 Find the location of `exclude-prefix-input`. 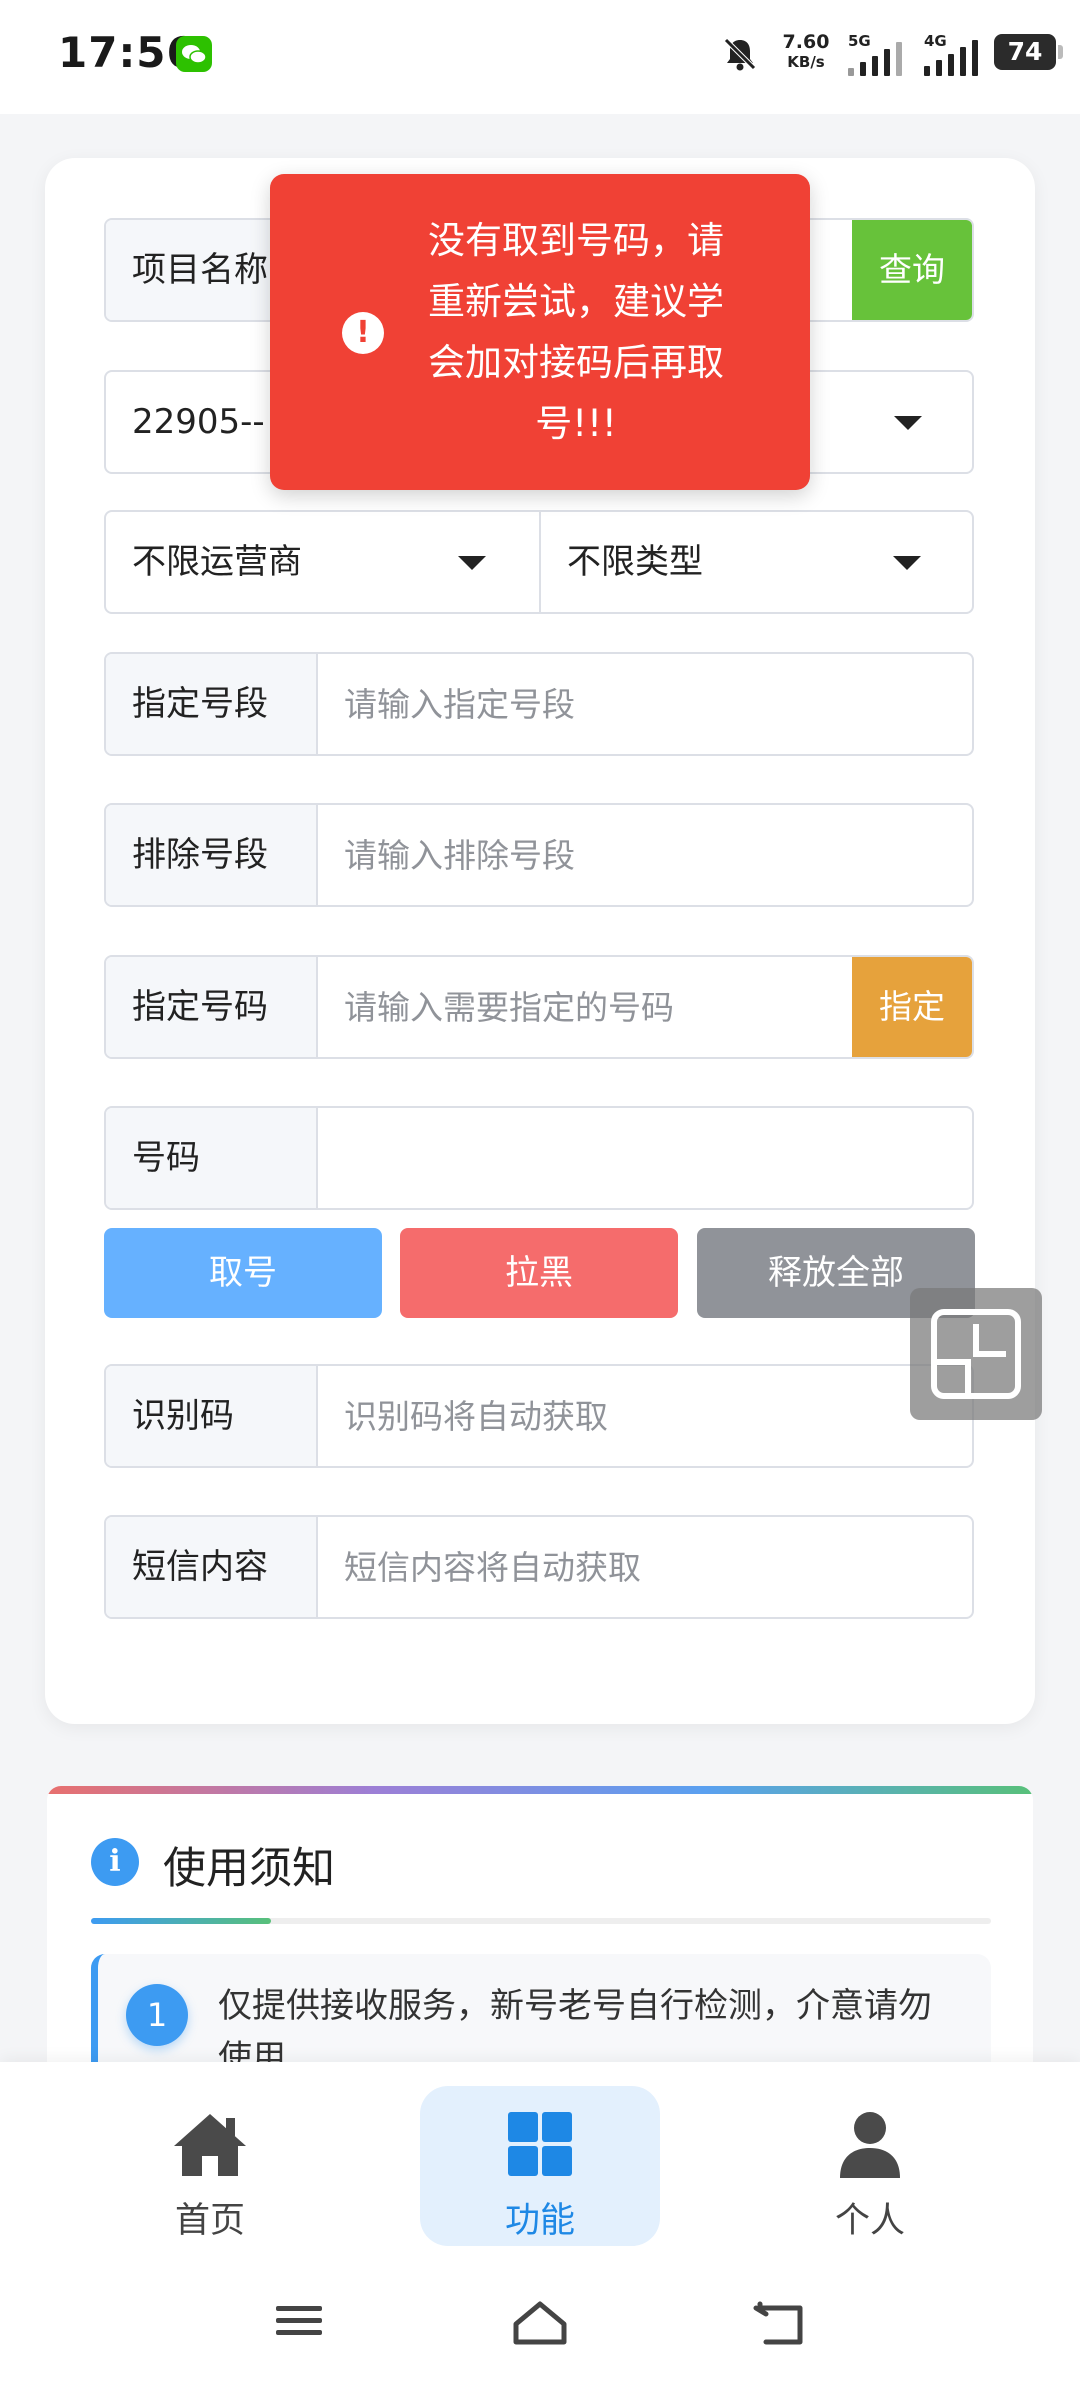

exclude-prefix-input is located at coordinates (645, 855).